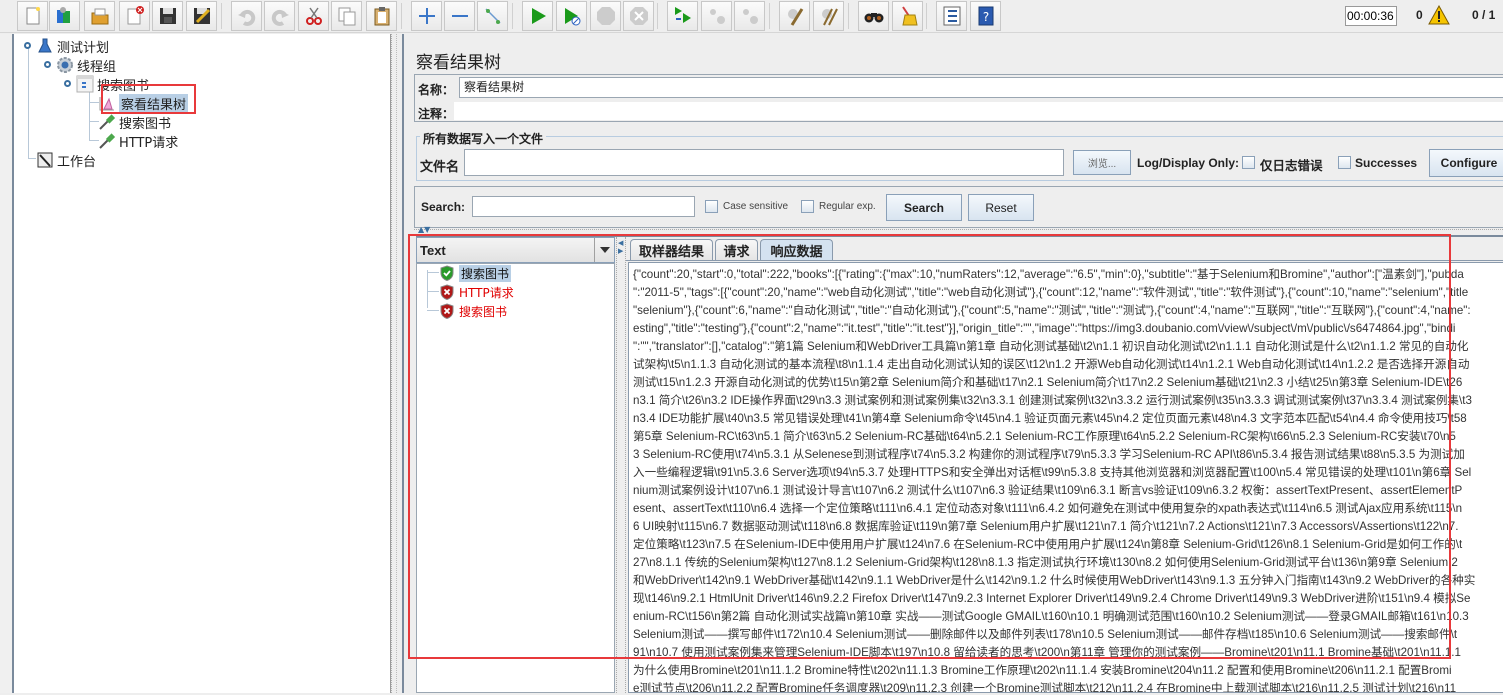 The image size is (1503, 695). Describe the element at coordinates (443, 207) in the screenshot. I see `search-label: Search:` at that location.